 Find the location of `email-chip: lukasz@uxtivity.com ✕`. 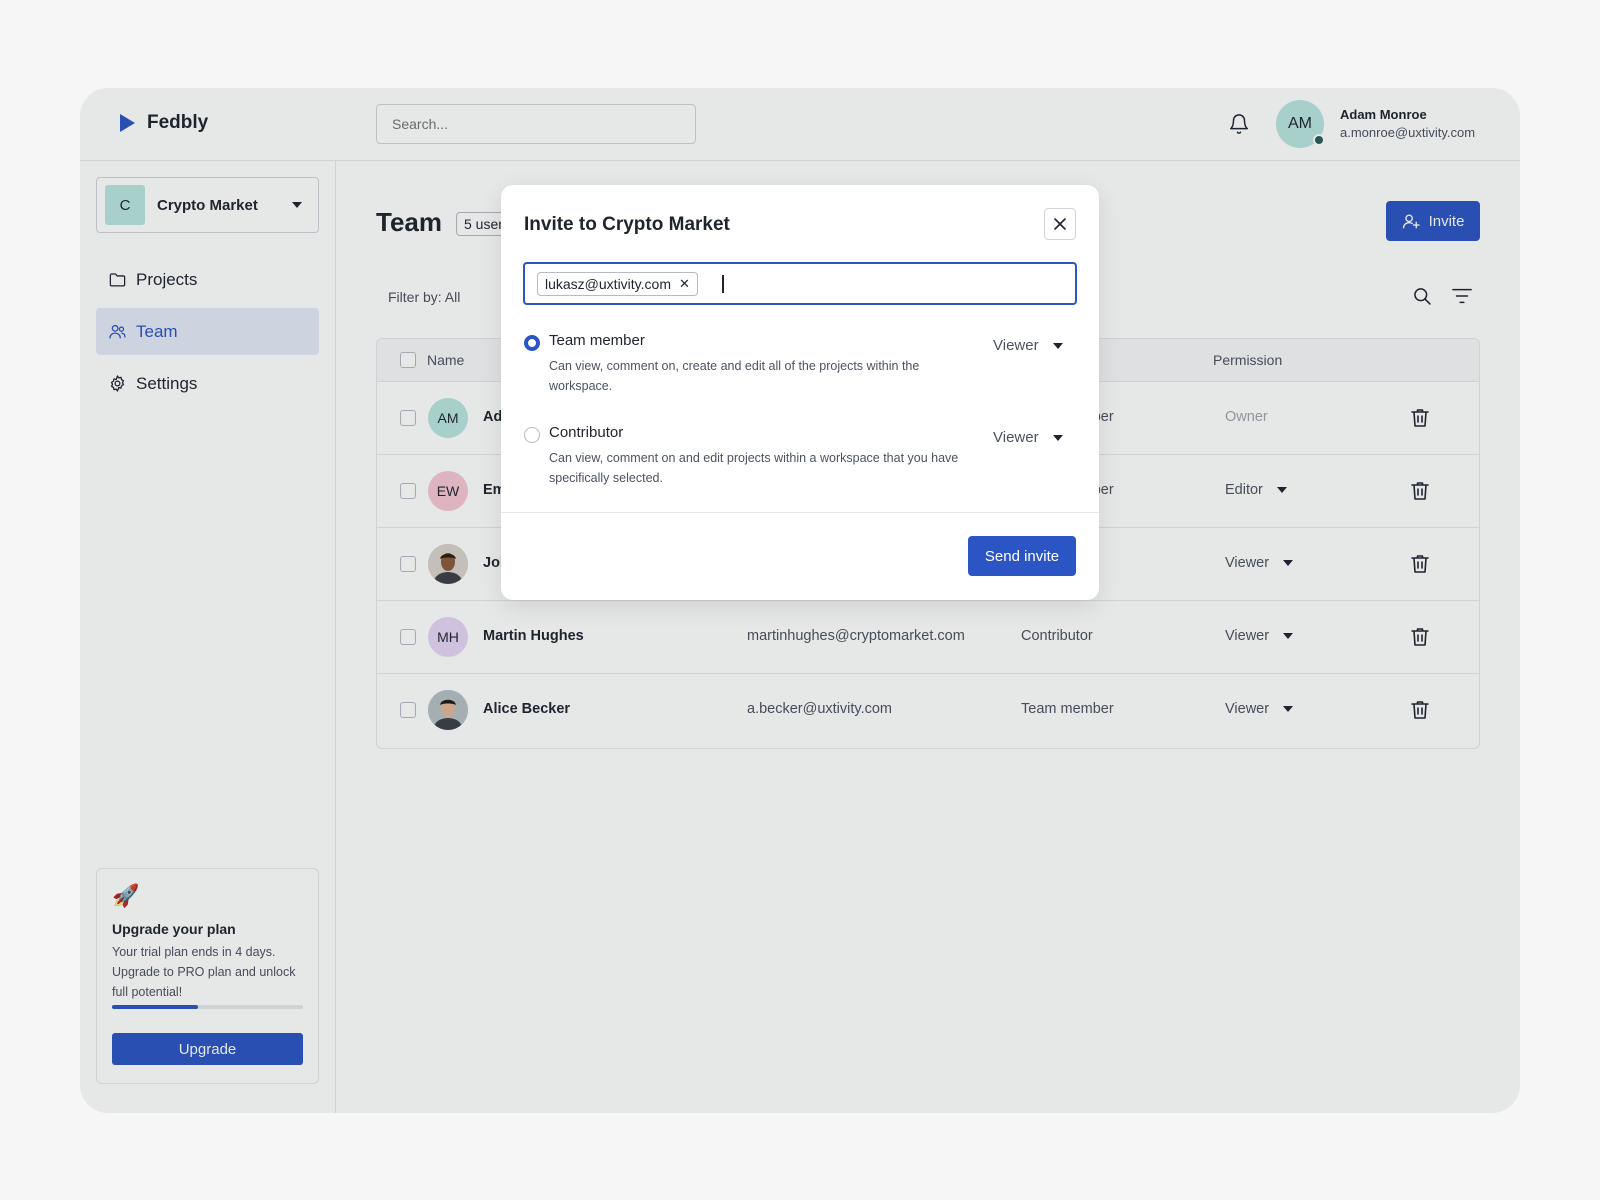

email-chip: lukasz@uxtivity.com ✕ is located at coordinates (617, 284).